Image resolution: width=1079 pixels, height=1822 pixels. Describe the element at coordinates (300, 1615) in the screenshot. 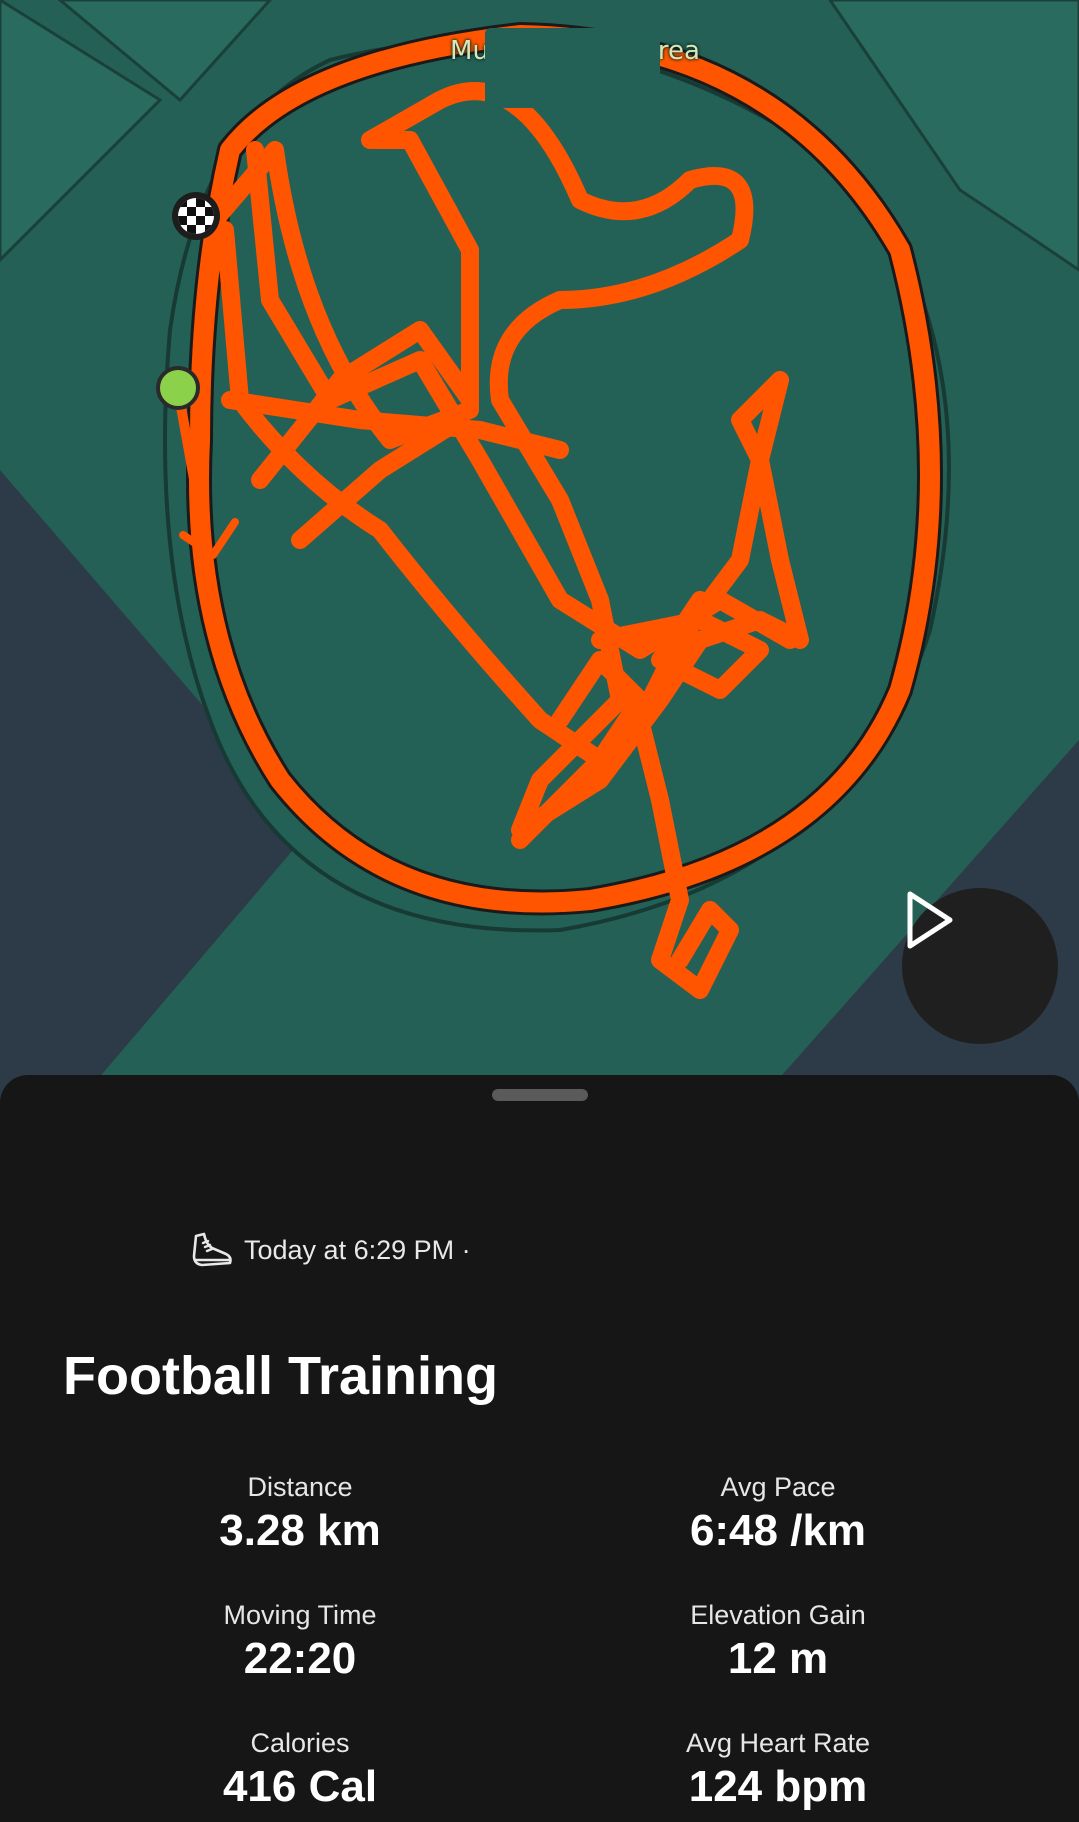

I see `stat-label: Moving Time` at that location.